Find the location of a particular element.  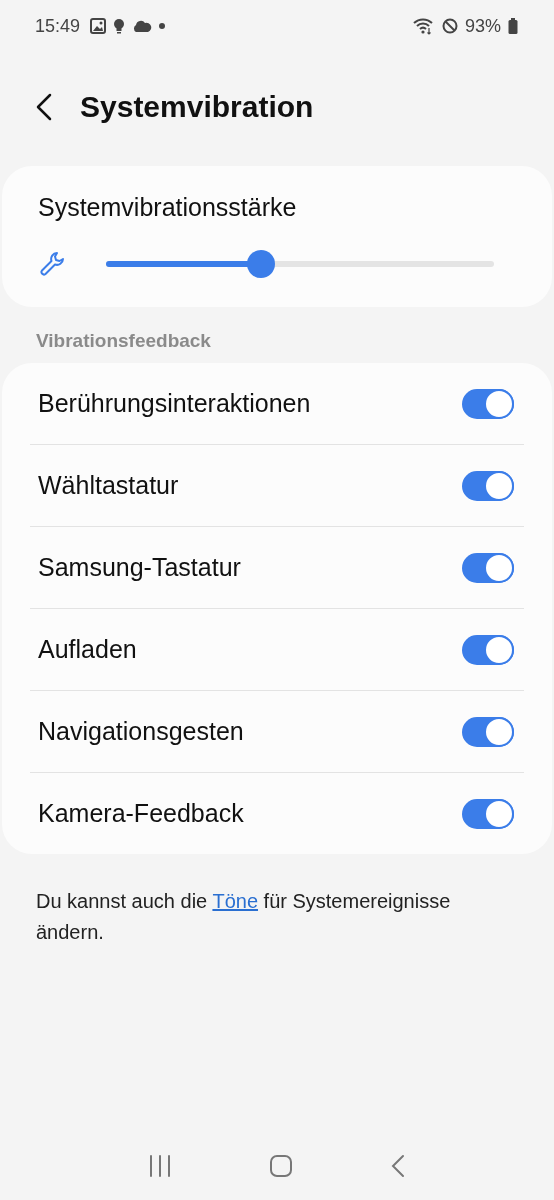

dot-icon is located at coordinates (162, 26).